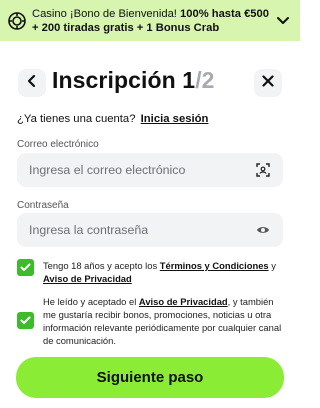 This screenshot has width=320, height=408. What do you see at coordinates (150, 377) in the screenshot?
I see `next-step-button: Siguiente paso` at bounding box center [150, 377].